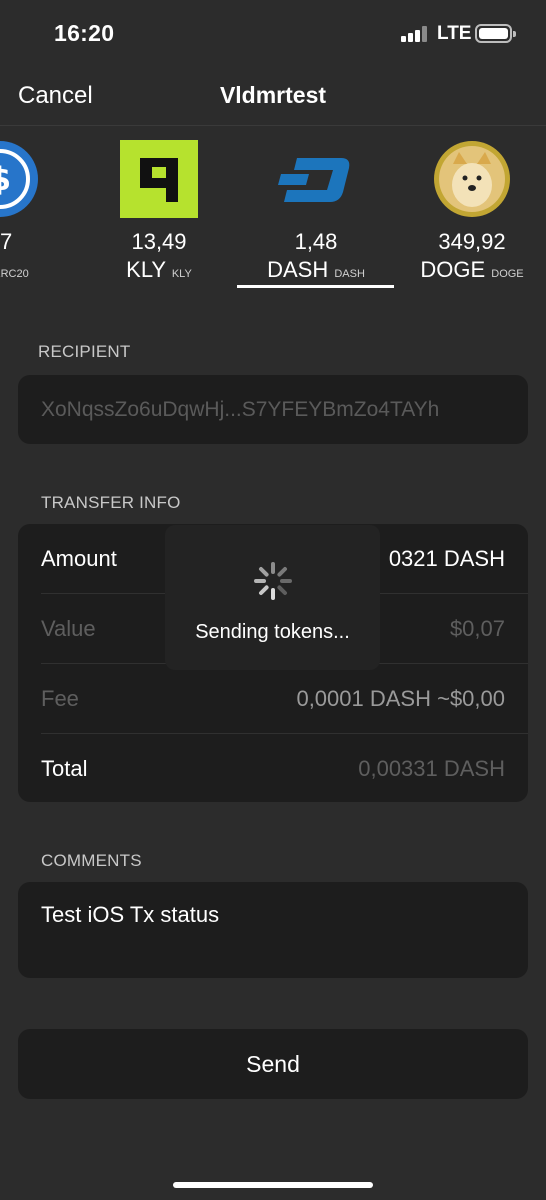  Describe the element at coordinates (316, 269) in the screenshot. I see `token-symbol: DASH DASH` at that location.